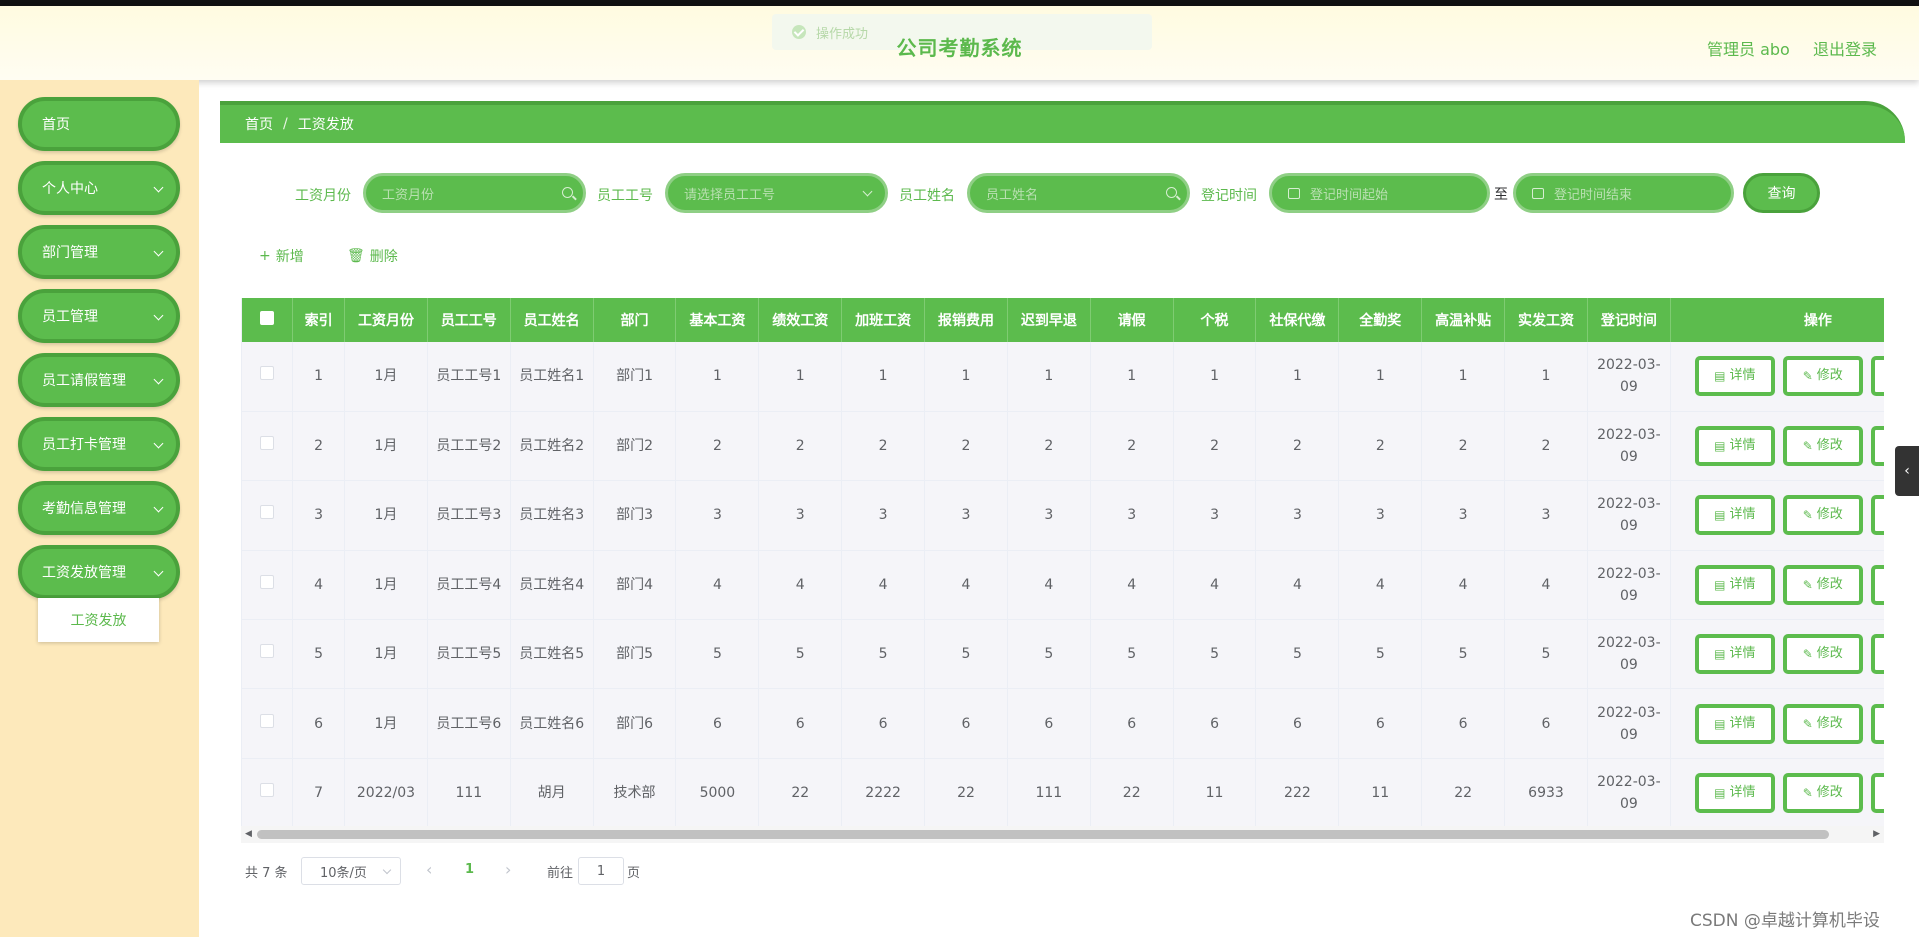  I want to click on time-start-placeholder: 登记时间起始, so click(1349, 195).